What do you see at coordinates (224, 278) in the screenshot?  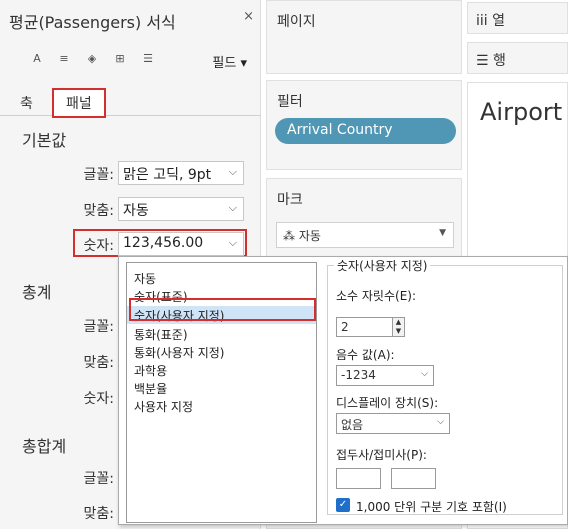 I see `list-item-auto: 자동` at bounding box center [224, 278].